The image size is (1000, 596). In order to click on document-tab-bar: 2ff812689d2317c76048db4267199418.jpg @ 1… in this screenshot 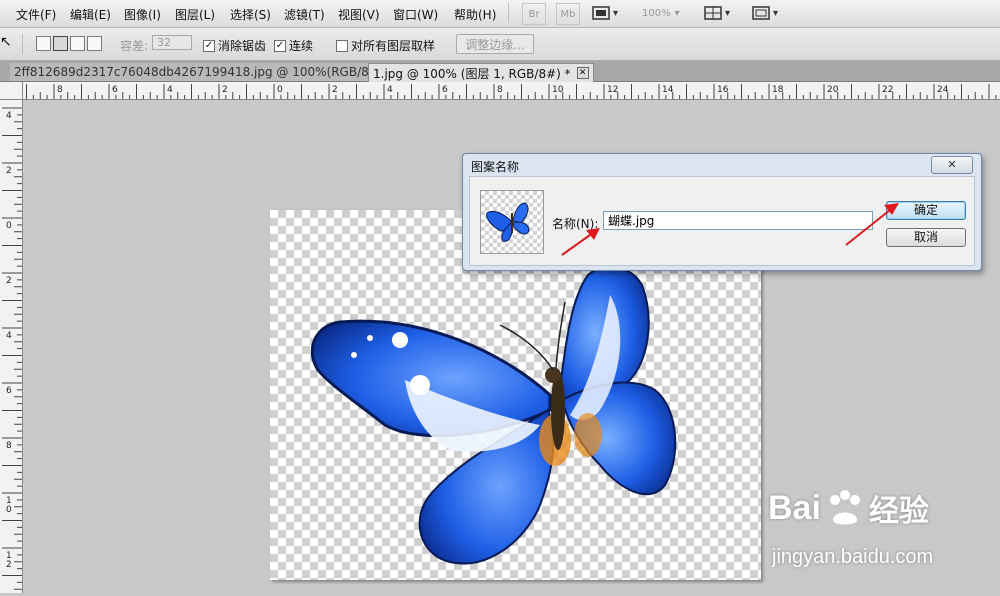, I will do `click(500, 71)`.